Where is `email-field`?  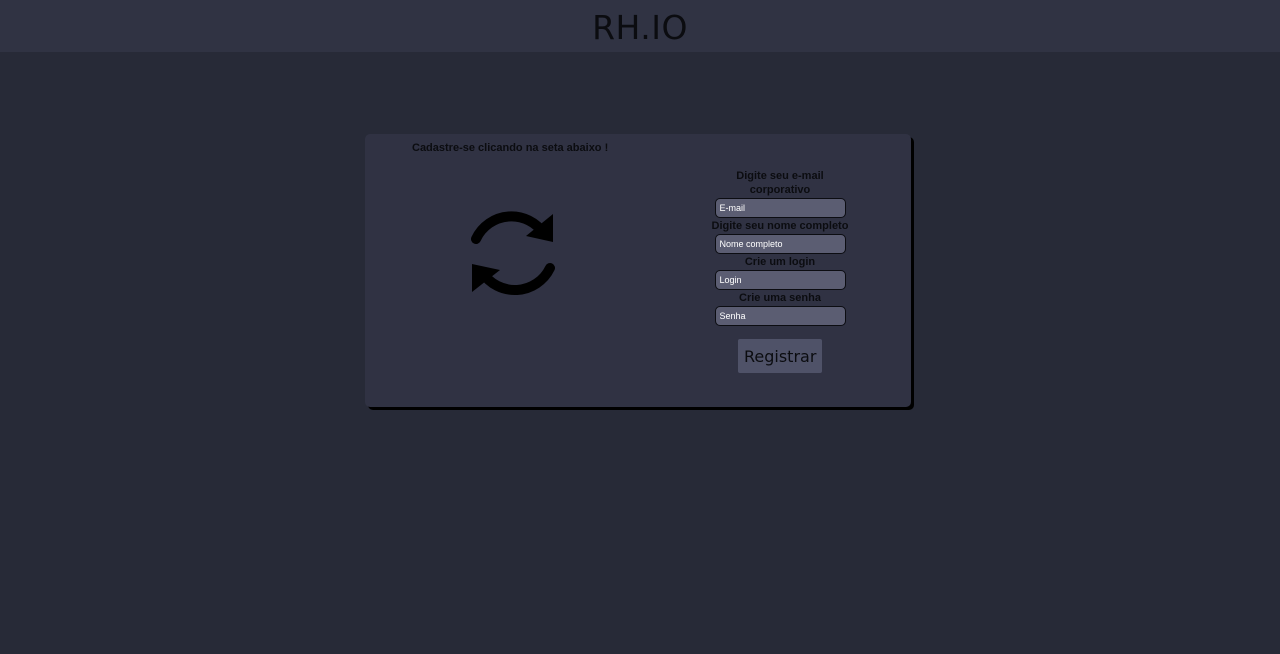
email-field is located at coordinates (780, 208).